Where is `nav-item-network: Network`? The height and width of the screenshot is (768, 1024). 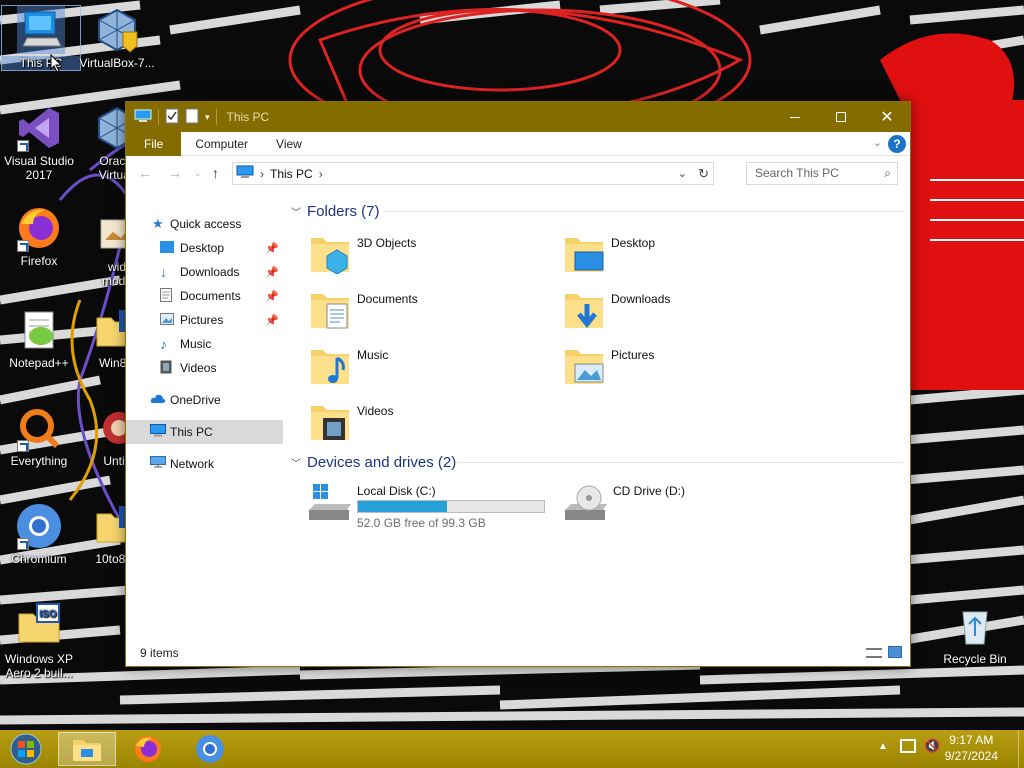
nav-item-network: Network is located at coordinates (204, 464).